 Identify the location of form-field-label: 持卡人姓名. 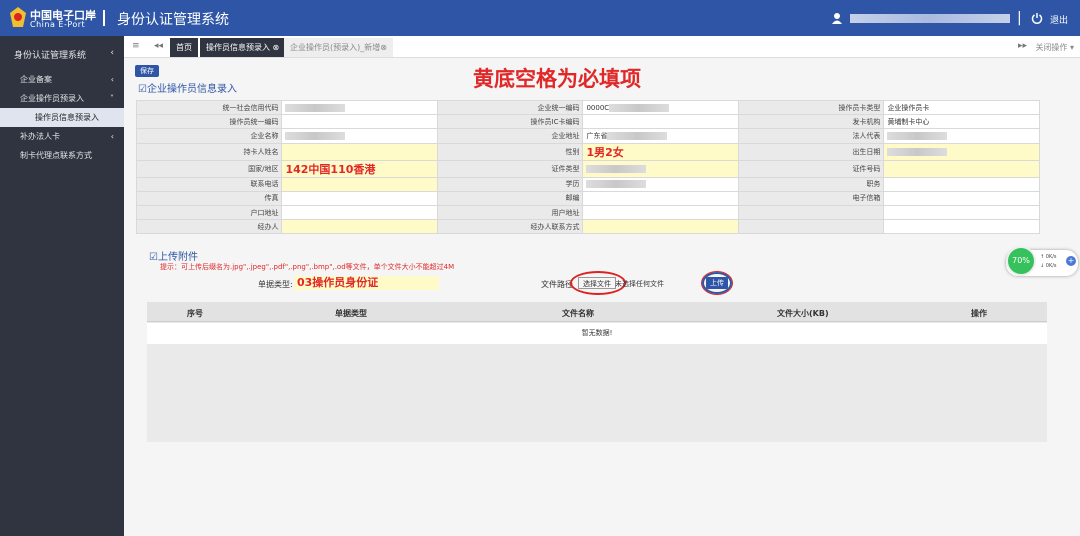
(209, 151).